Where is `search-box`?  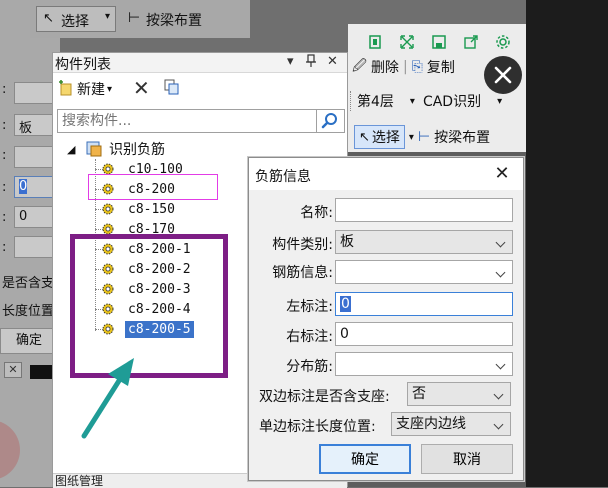
search-box is located at coordinates (187, 121).